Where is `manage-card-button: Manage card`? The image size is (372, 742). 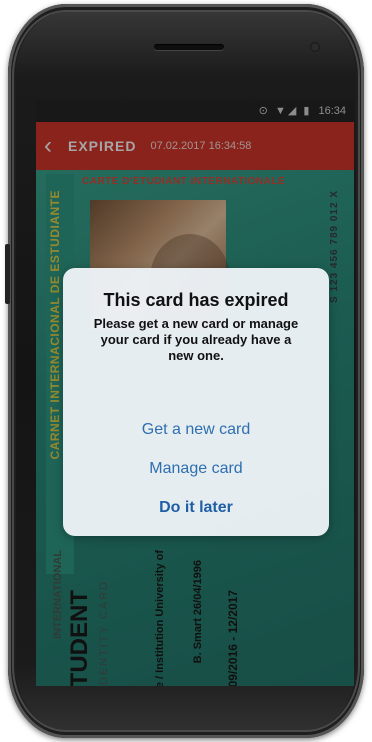 manage-card-button: Manage card is located at coordinates (196, 469).